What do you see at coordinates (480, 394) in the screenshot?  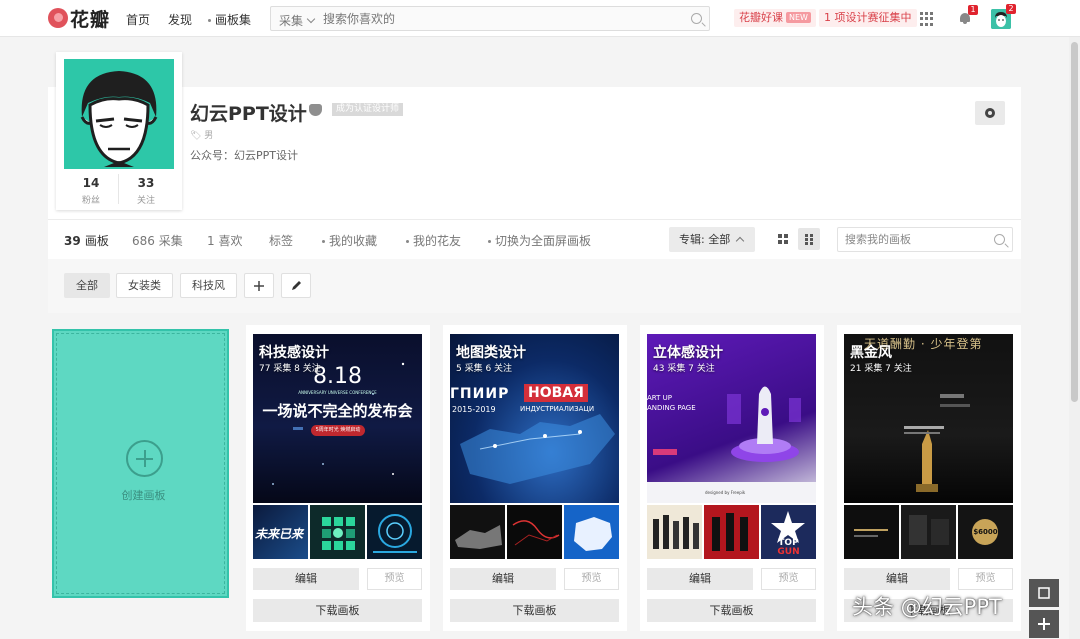 I see `cover-word-1: ГПИИР` at bounding box center [480, 394].